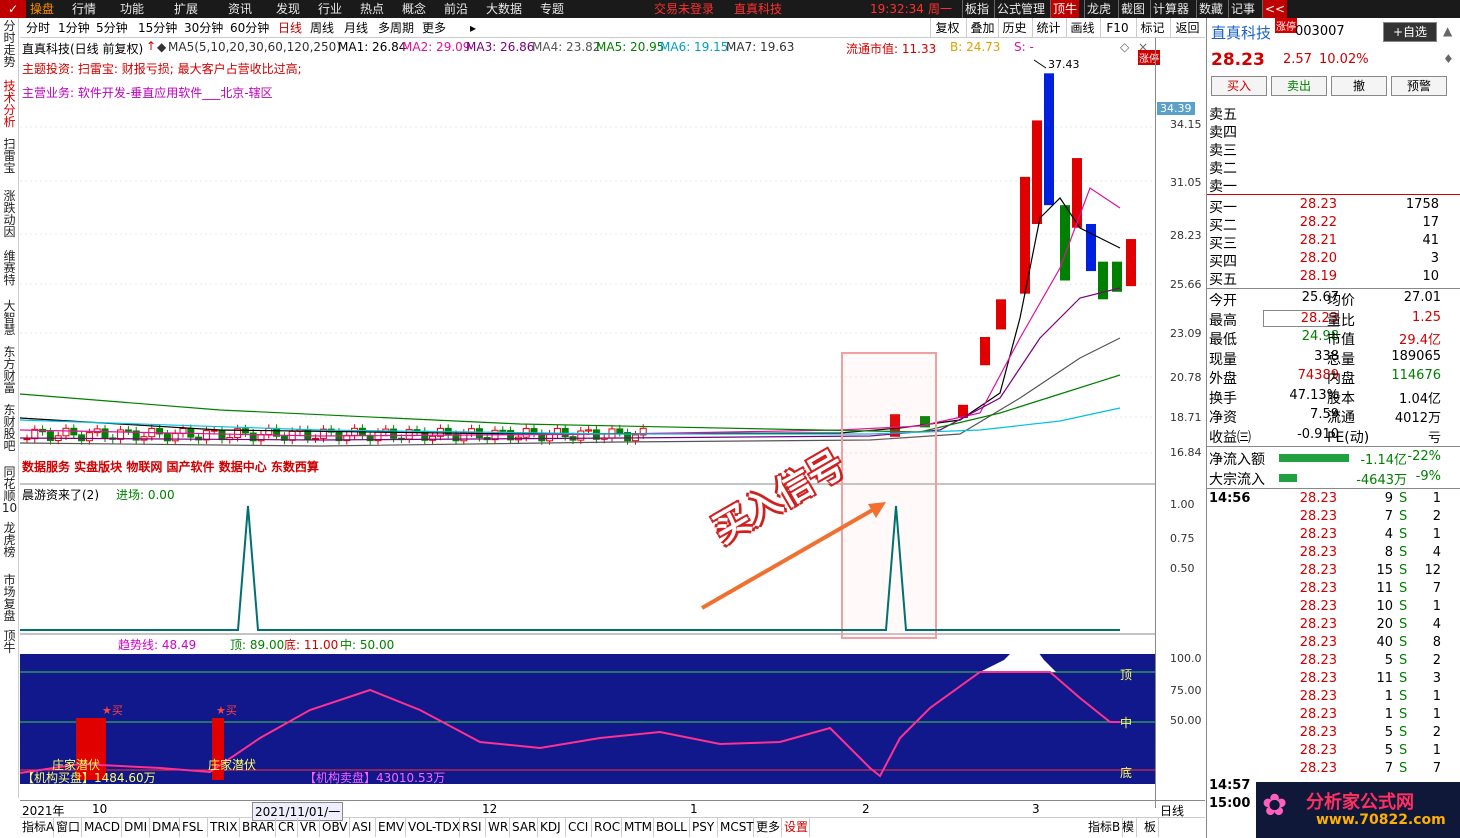 The height and width of the screenshot is (838, 1460). What do you see at coordinates (396, 28) in the screenshot?
I see `period-tab: 多周期` at bounding box center [396, 28].